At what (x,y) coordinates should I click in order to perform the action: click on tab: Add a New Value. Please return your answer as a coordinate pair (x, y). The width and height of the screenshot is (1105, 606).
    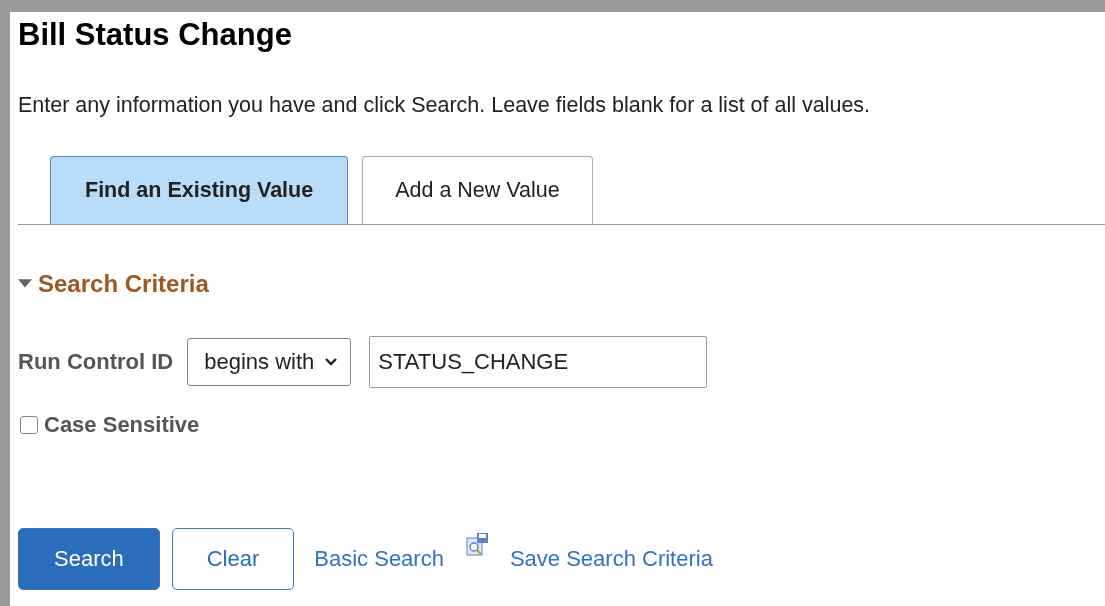
    Looking at the image, I should click on (477, 190).